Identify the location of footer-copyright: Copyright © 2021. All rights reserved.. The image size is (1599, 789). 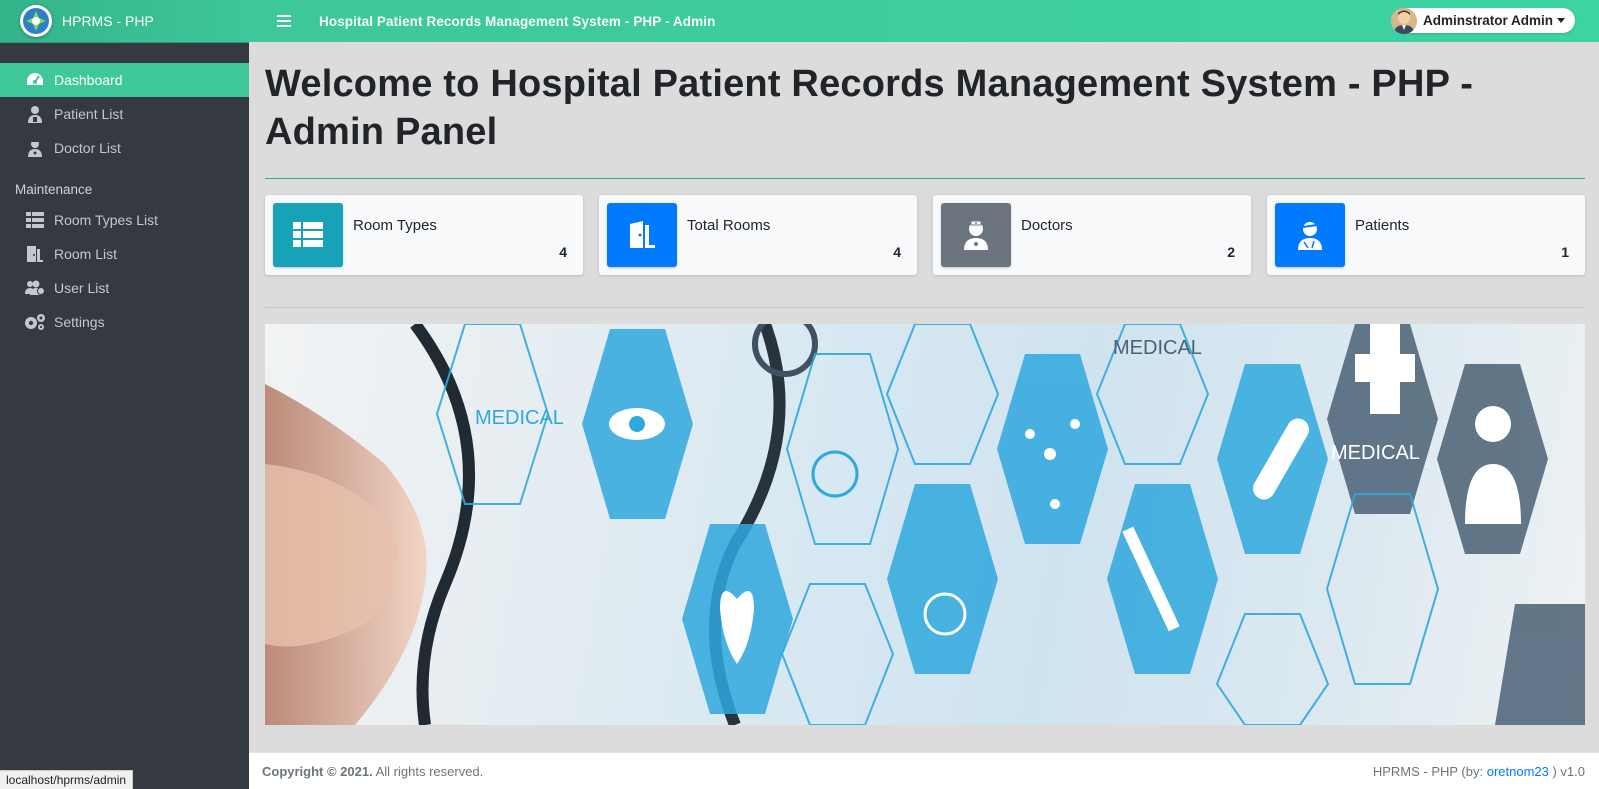
(372, 771).